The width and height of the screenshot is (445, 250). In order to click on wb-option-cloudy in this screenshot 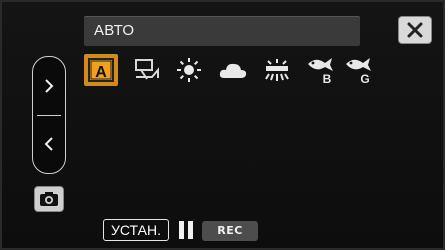, I will do `click(233, 70)`.